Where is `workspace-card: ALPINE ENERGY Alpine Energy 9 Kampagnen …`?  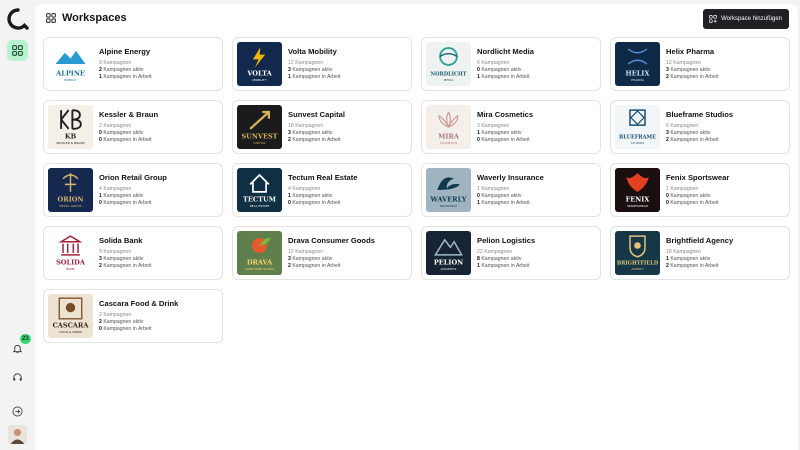 workspace-card: ALPINE ENERGY Alpine Energy 9 Kampagnen … is located at coordinates (133, 64).